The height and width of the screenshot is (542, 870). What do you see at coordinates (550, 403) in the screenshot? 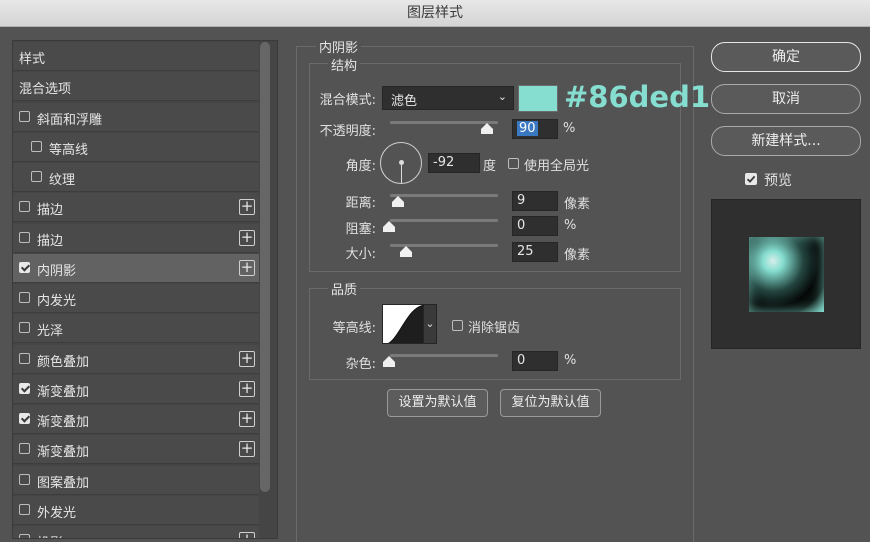
I see `reset-default-button: 复位为默认值` at bounding box center [550, 403].